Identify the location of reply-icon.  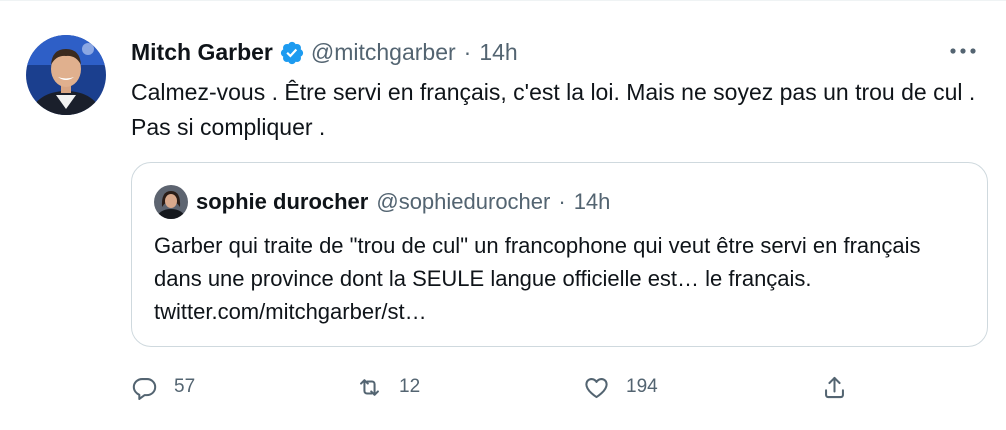
(144, 388).